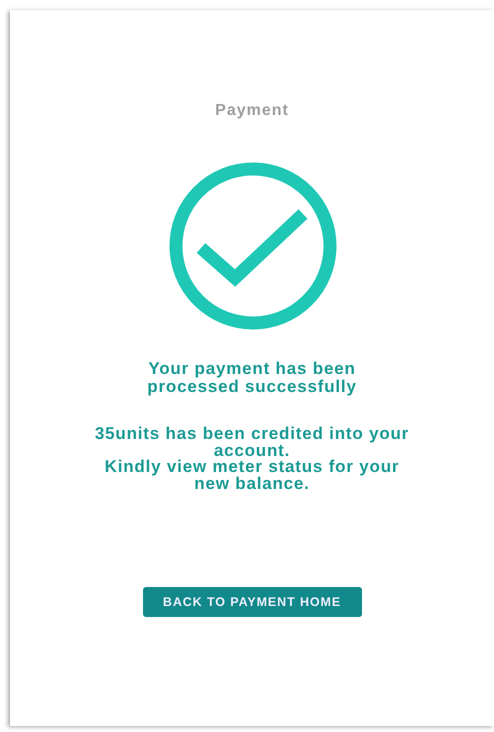 This screenshot has width=494, height=732. I want to click on back-button: BACK TO PAYMENT HOME, so click(252, 602).